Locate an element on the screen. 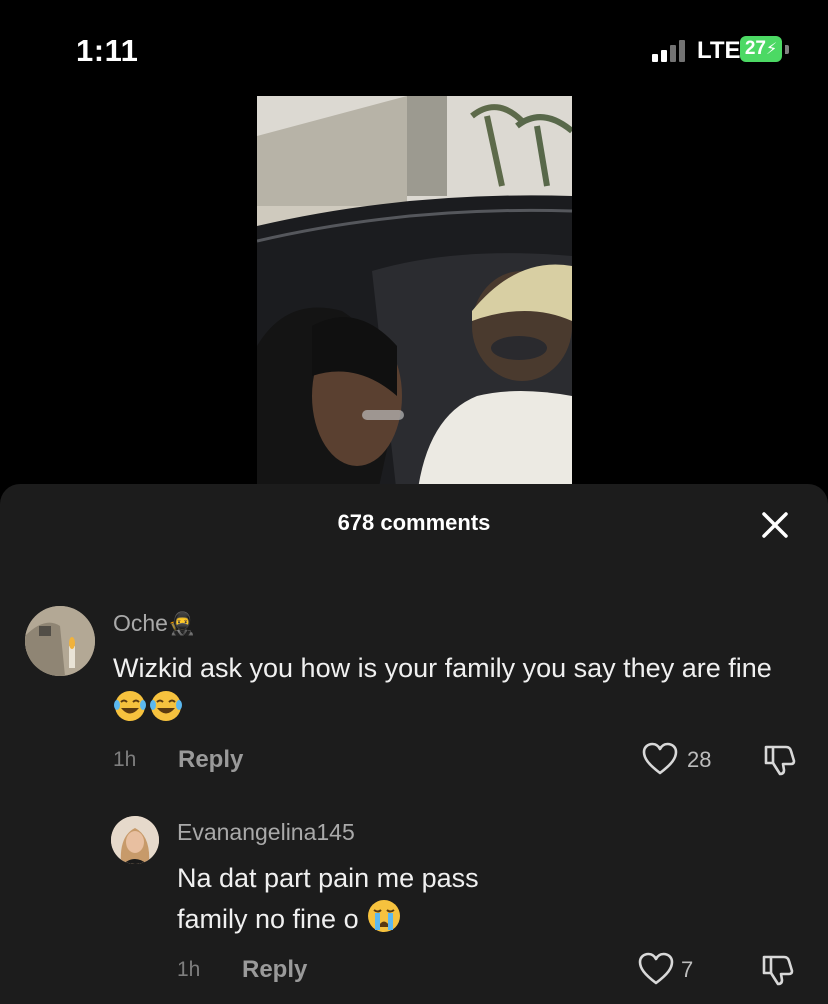 The image size is (828, 1004). like-count: 28 is located at coordinates (699, 759).